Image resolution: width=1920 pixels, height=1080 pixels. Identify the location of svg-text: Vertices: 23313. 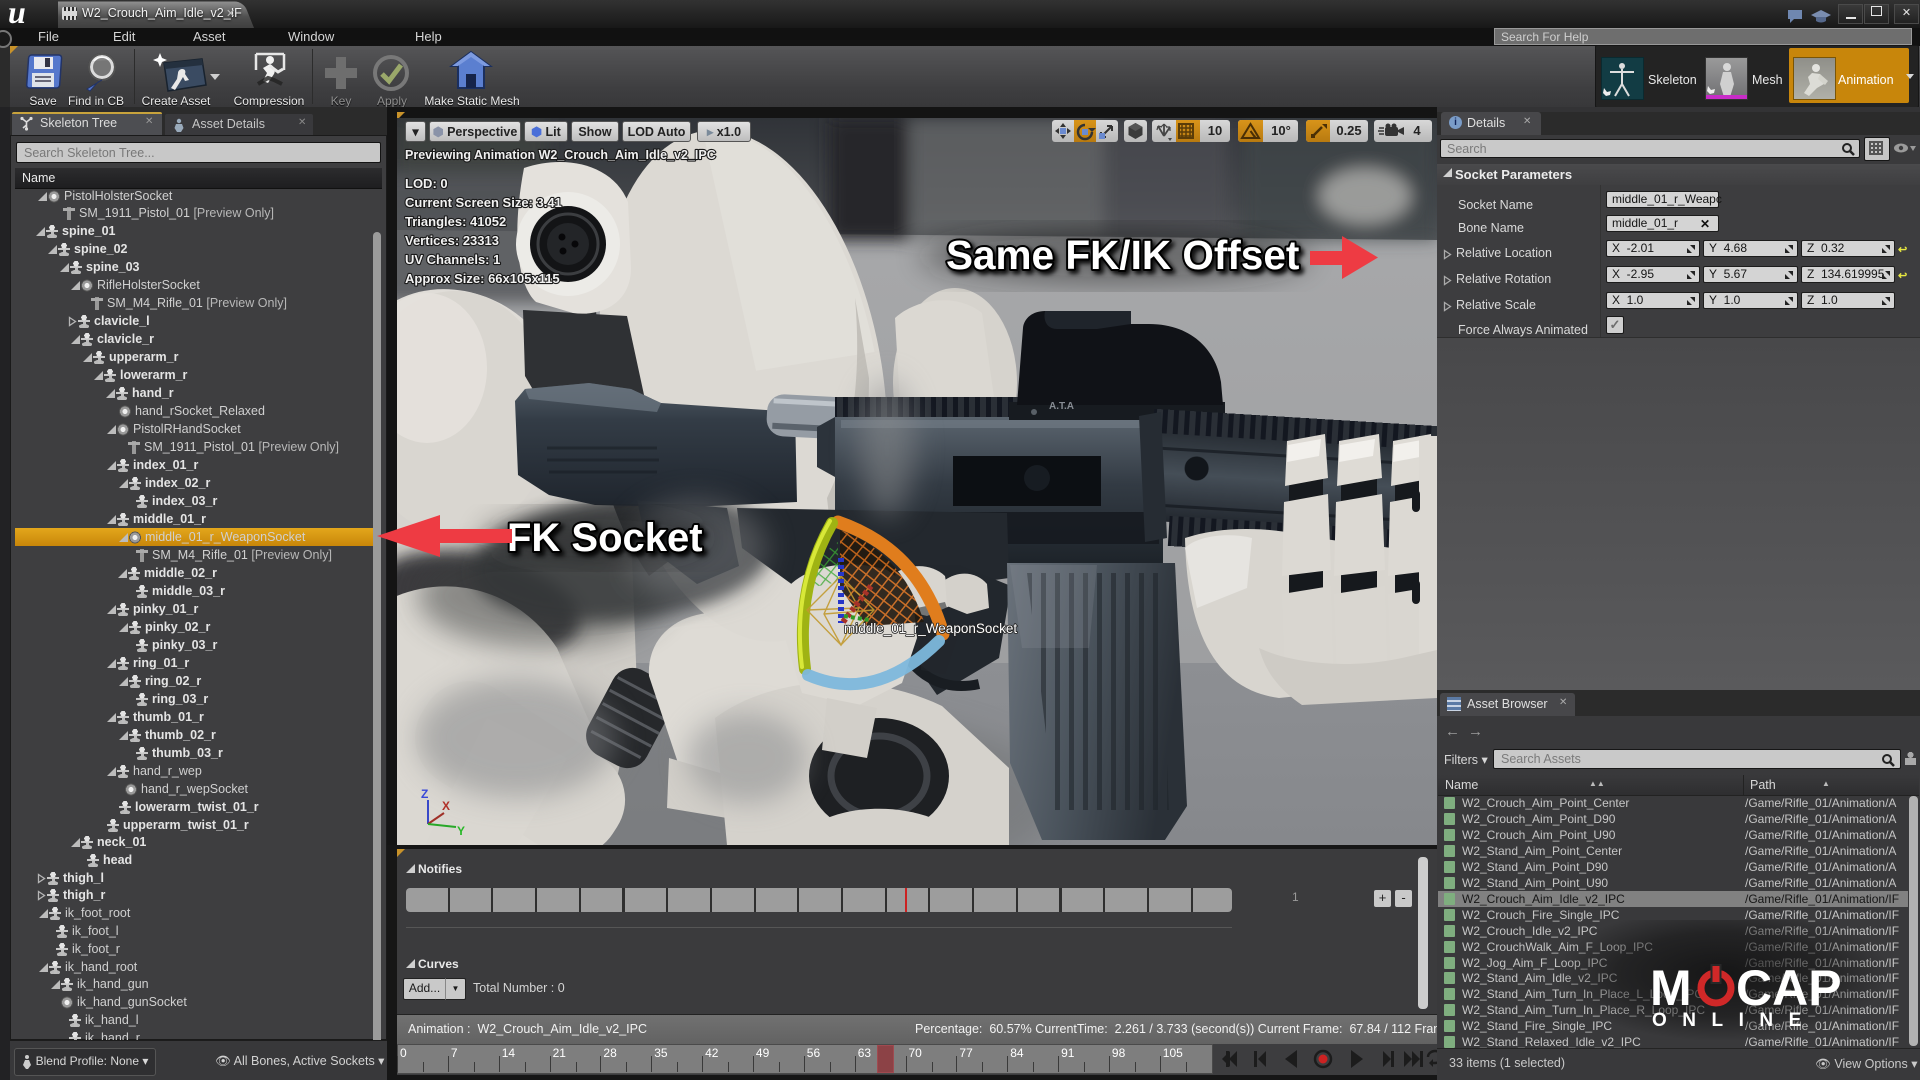
(452, 240).